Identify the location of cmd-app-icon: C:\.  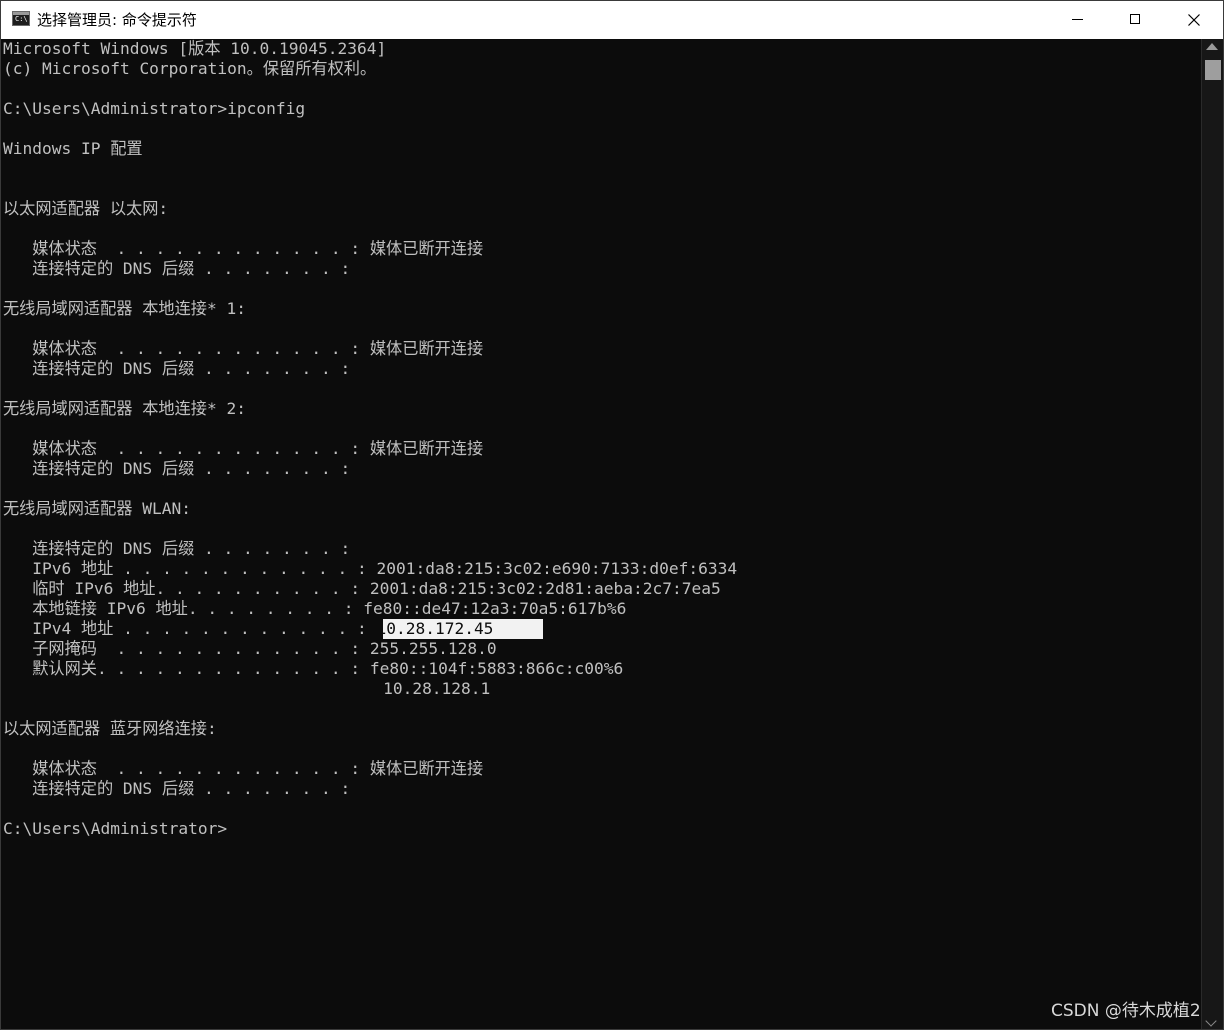
(21, 18).